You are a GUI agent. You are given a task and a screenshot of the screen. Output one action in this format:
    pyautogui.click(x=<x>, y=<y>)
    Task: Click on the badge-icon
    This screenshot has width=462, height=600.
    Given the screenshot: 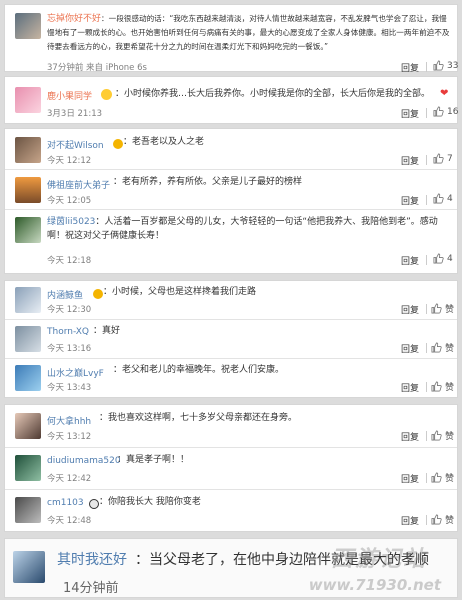 What is the action you would take?
    pyautogui.click(x=98, y=294)
    